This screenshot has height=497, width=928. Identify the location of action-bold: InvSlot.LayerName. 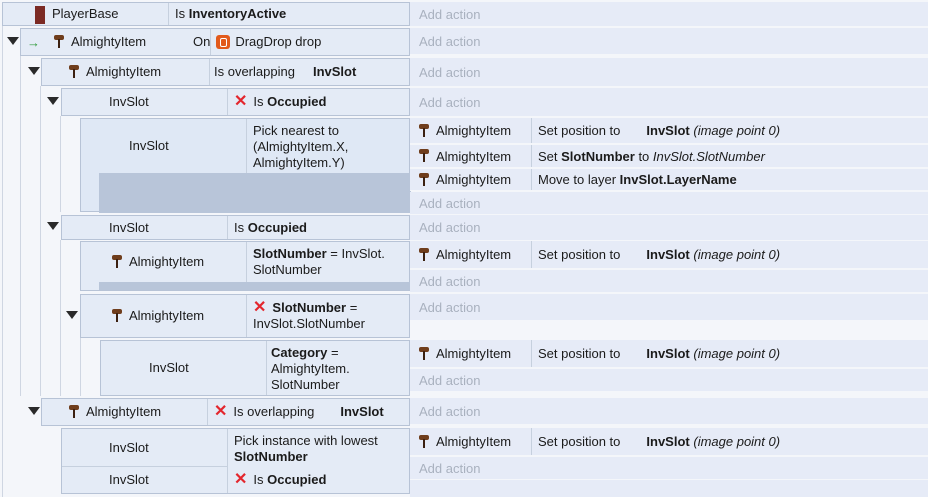
(678, 179).